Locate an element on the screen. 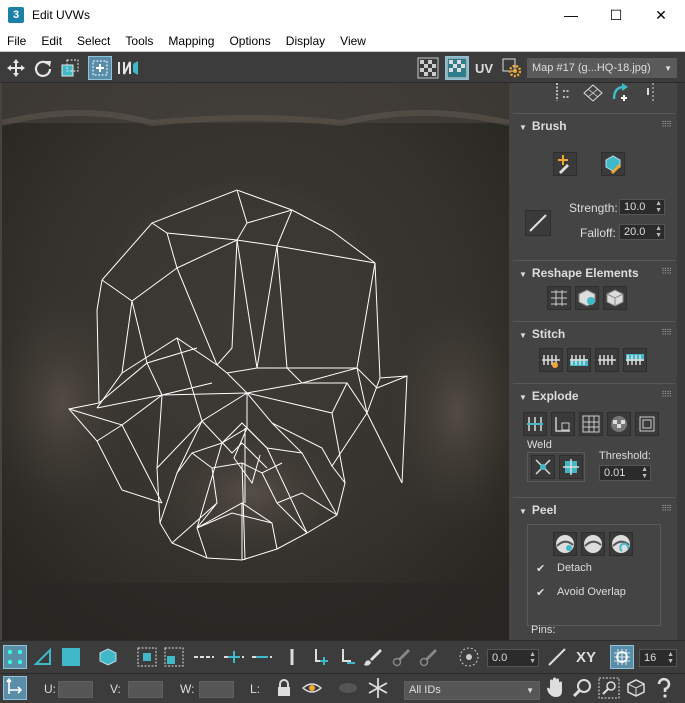  absolute-offset-toggle is located at coordinates (15, 688).